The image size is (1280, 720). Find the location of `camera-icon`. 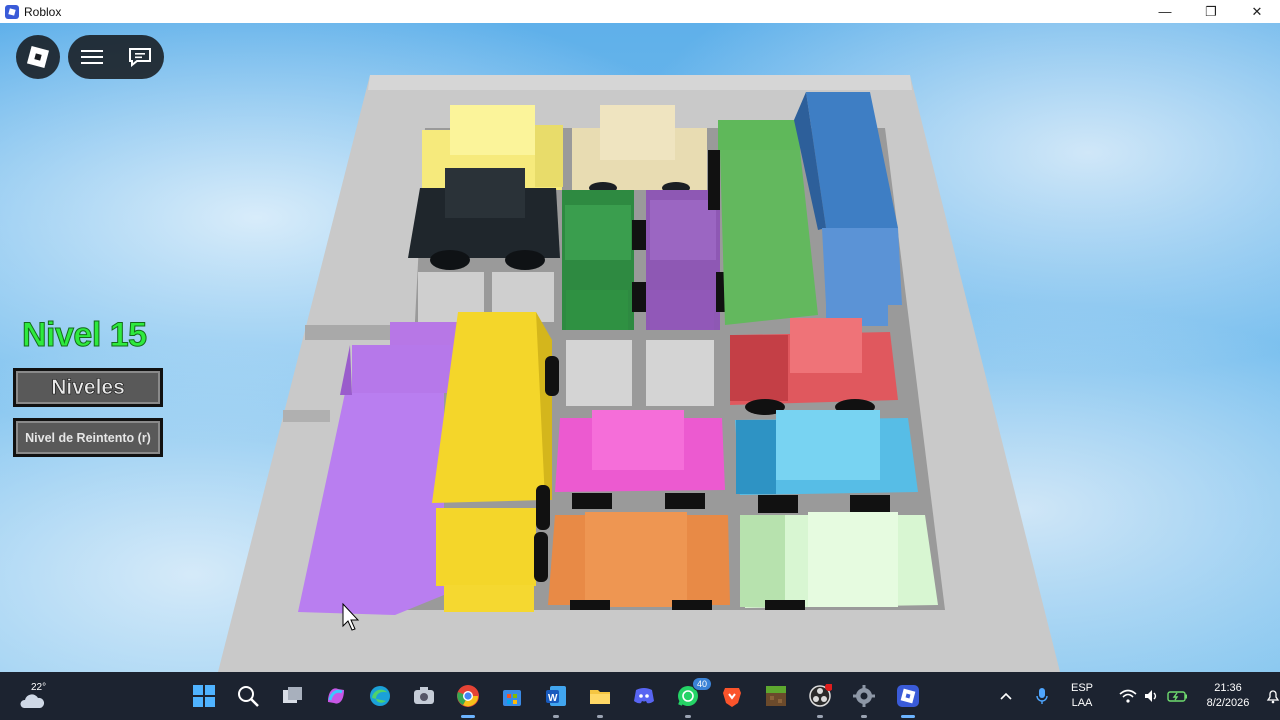

camera-icon is located at coordinates (424, 696).